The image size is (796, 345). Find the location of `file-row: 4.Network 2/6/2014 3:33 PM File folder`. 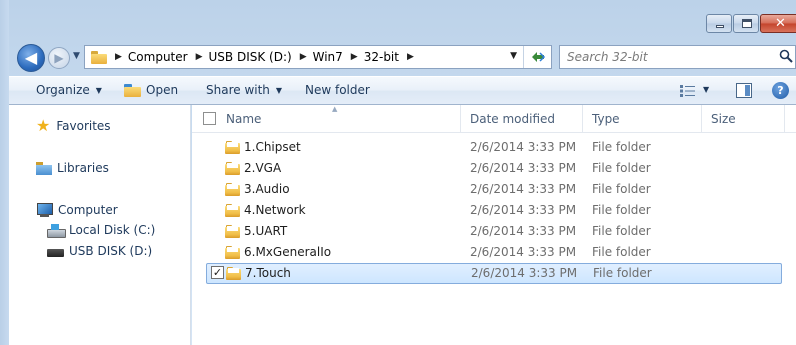

file-row: 4.Network 2/6/2014 3:33 PM File folder is located at coordinates (494, 210).